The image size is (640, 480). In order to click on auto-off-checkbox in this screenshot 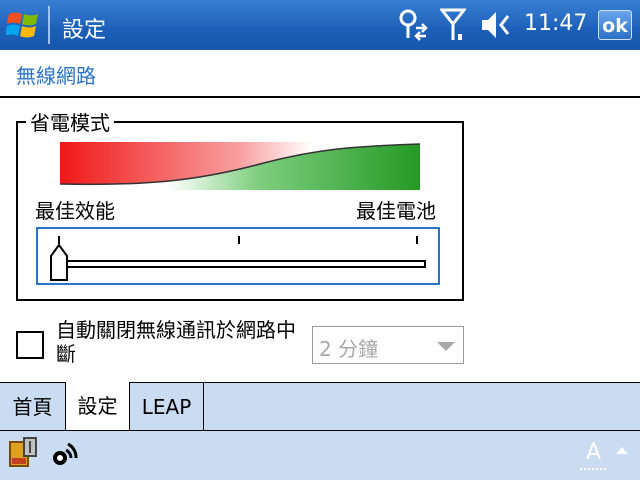, I will do `click(30, 345)`.